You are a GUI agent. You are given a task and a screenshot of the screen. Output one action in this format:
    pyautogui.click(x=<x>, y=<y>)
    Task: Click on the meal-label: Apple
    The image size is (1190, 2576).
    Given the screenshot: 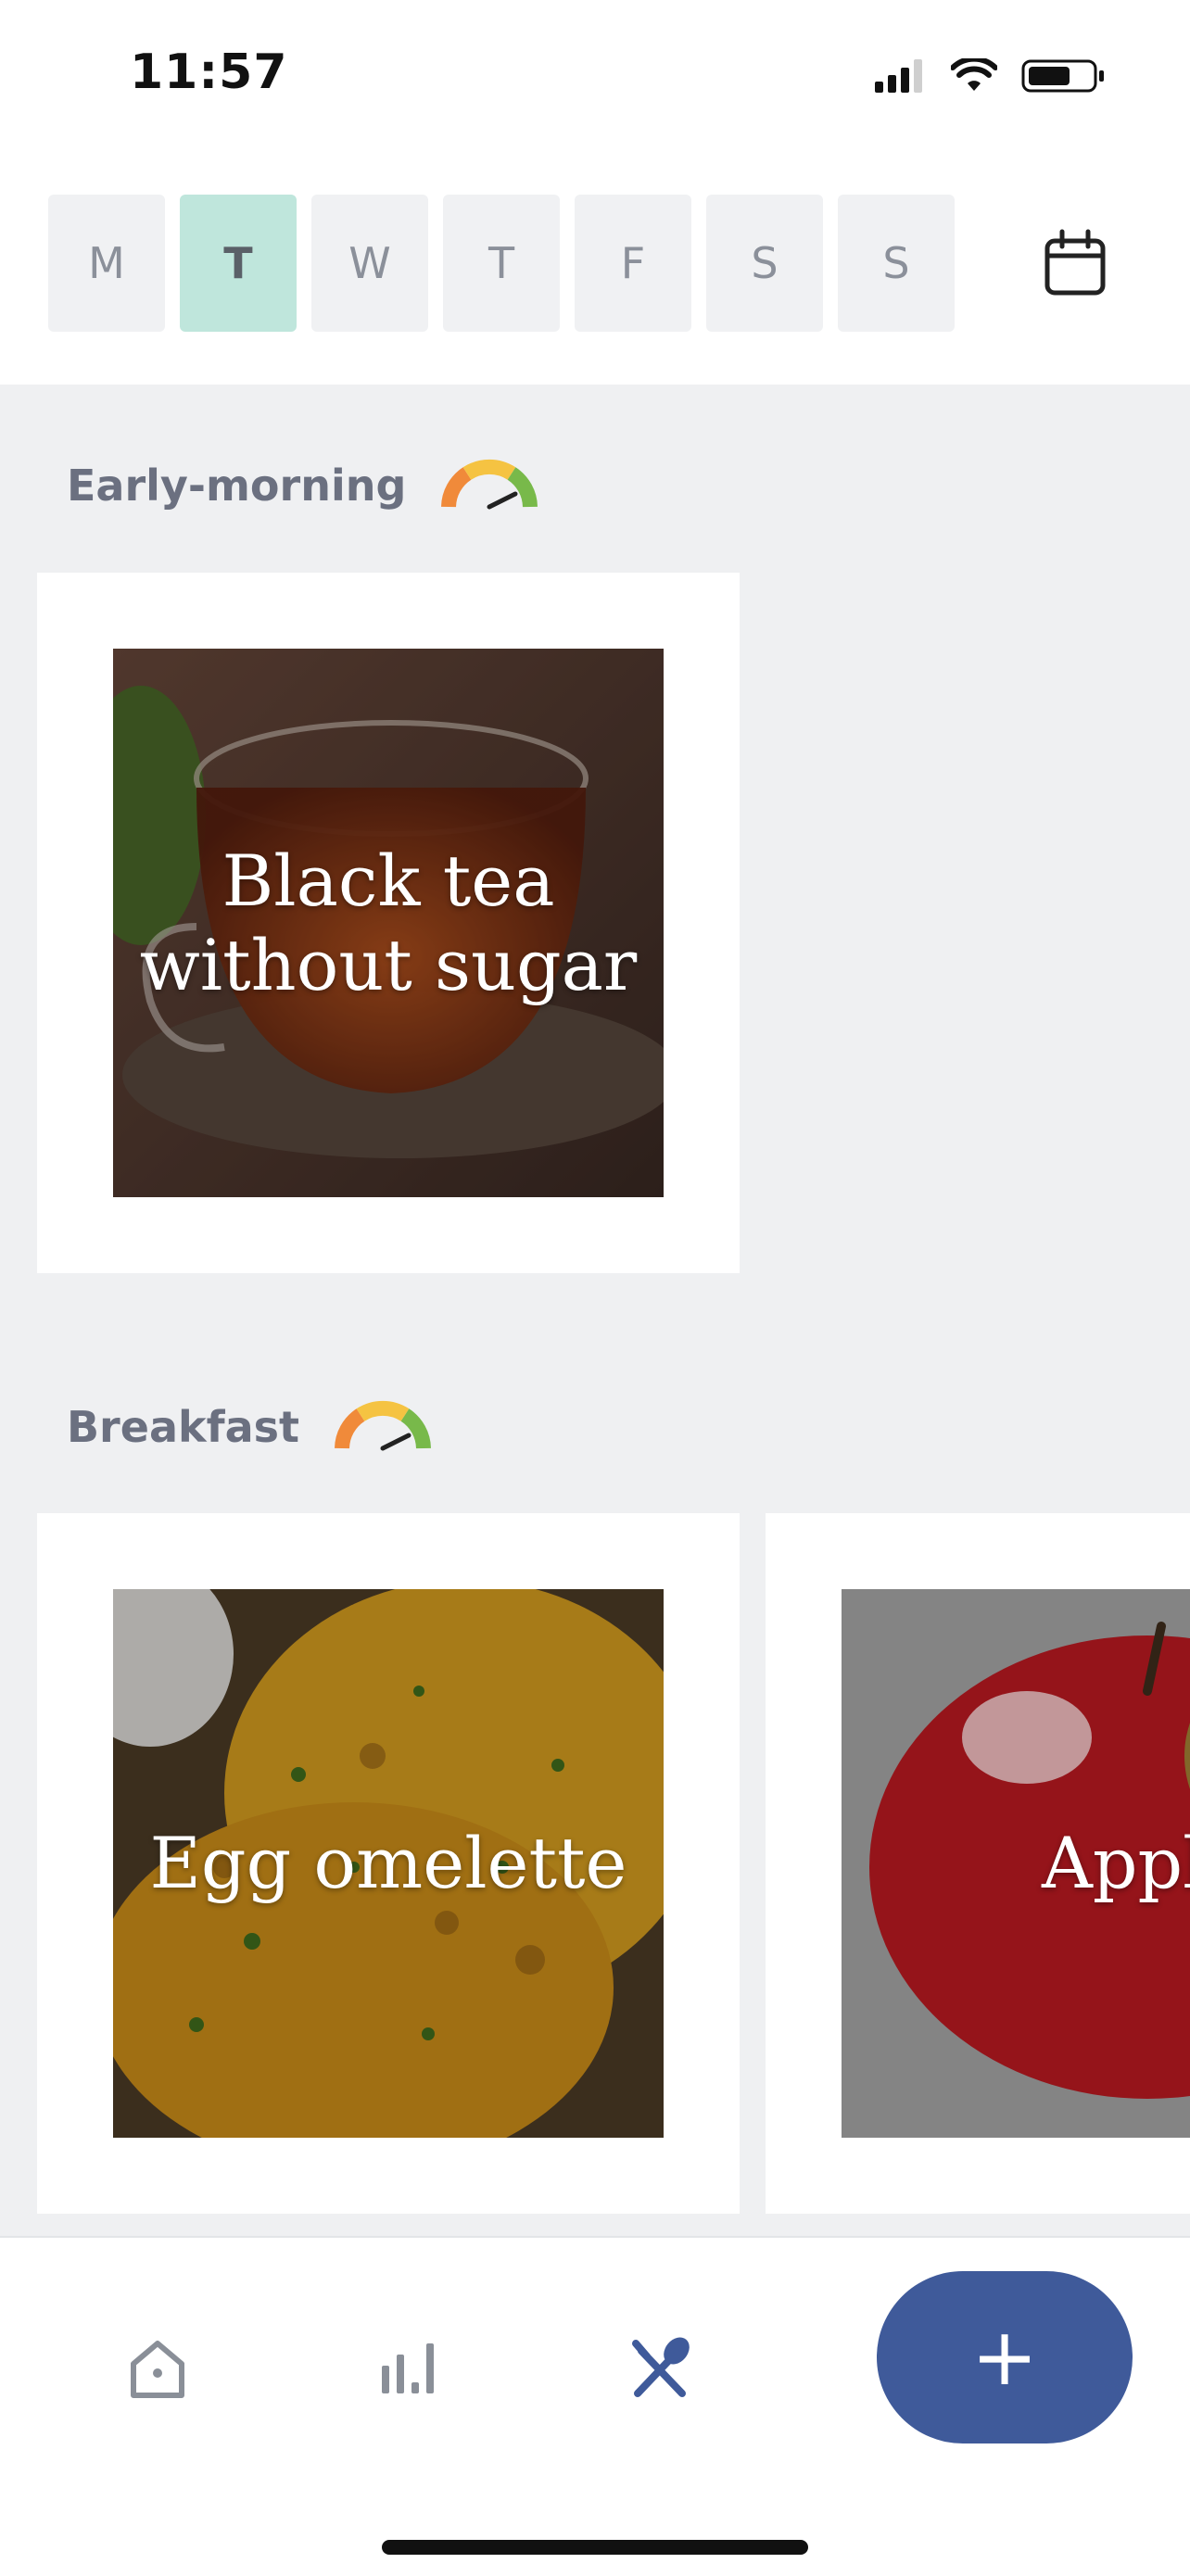 What is the action you would take?
    pyautogui.click(x=1116, y=1863)
    